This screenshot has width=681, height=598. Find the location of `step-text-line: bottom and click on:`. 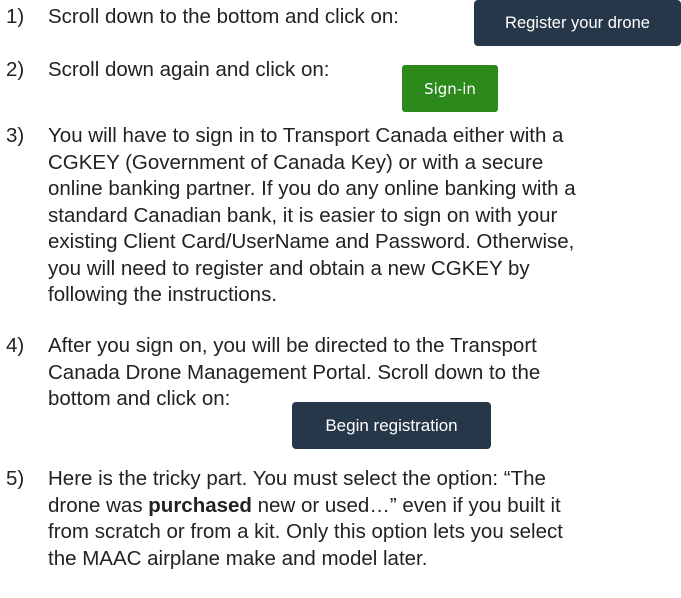

step-text-line: bottom and click on: is located at coordinates (139, 398).